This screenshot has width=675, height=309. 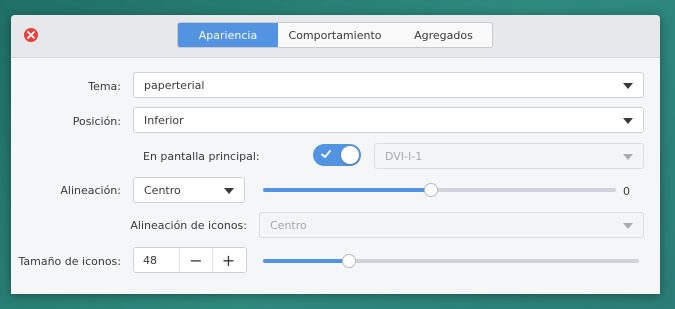 What do you see at coordinates (388, 120) in the screenshot?
I see `position-select: Inferior` at bounding box center [388, 120].